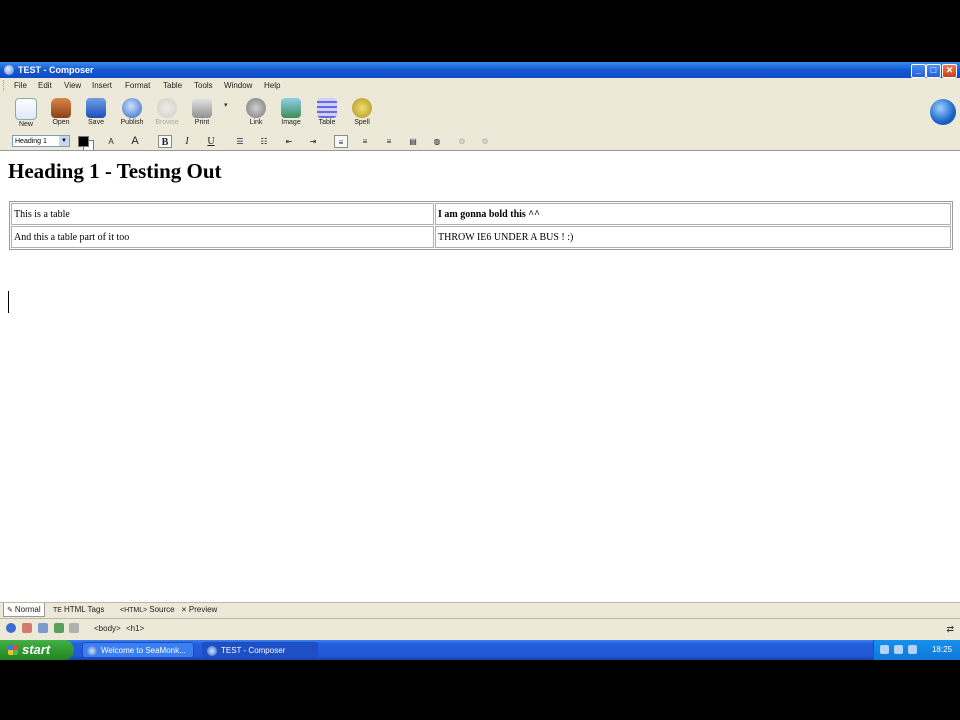  Describe the element at coordinates (132, 113) in the screenshot. I see `publish-button: Publish` at that location.